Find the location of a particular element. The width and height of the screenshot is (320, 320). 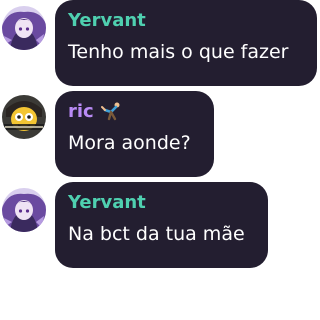

gymnast-figure-icon is located at coordinates (111, 112).